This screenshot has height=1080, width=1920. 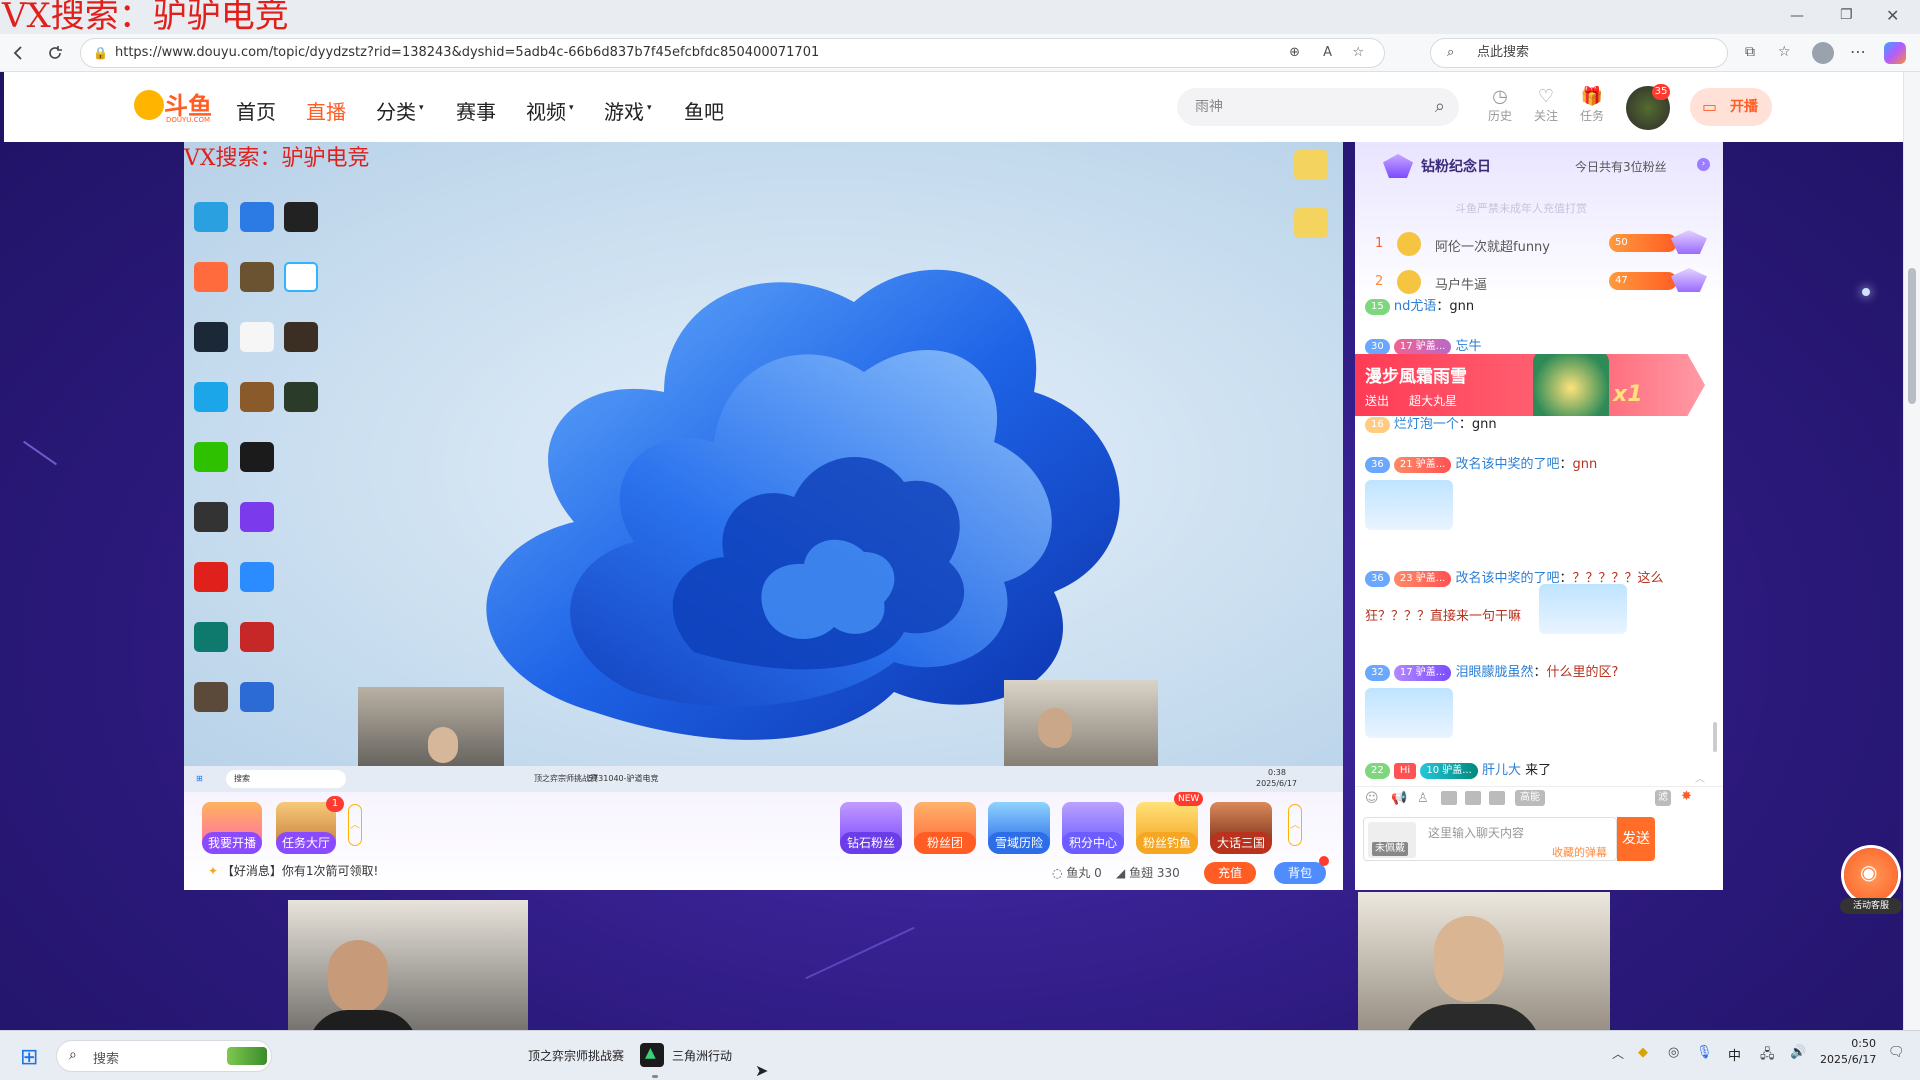 I want to click on horn-icon: 📢, so click(x=1399, y=798).